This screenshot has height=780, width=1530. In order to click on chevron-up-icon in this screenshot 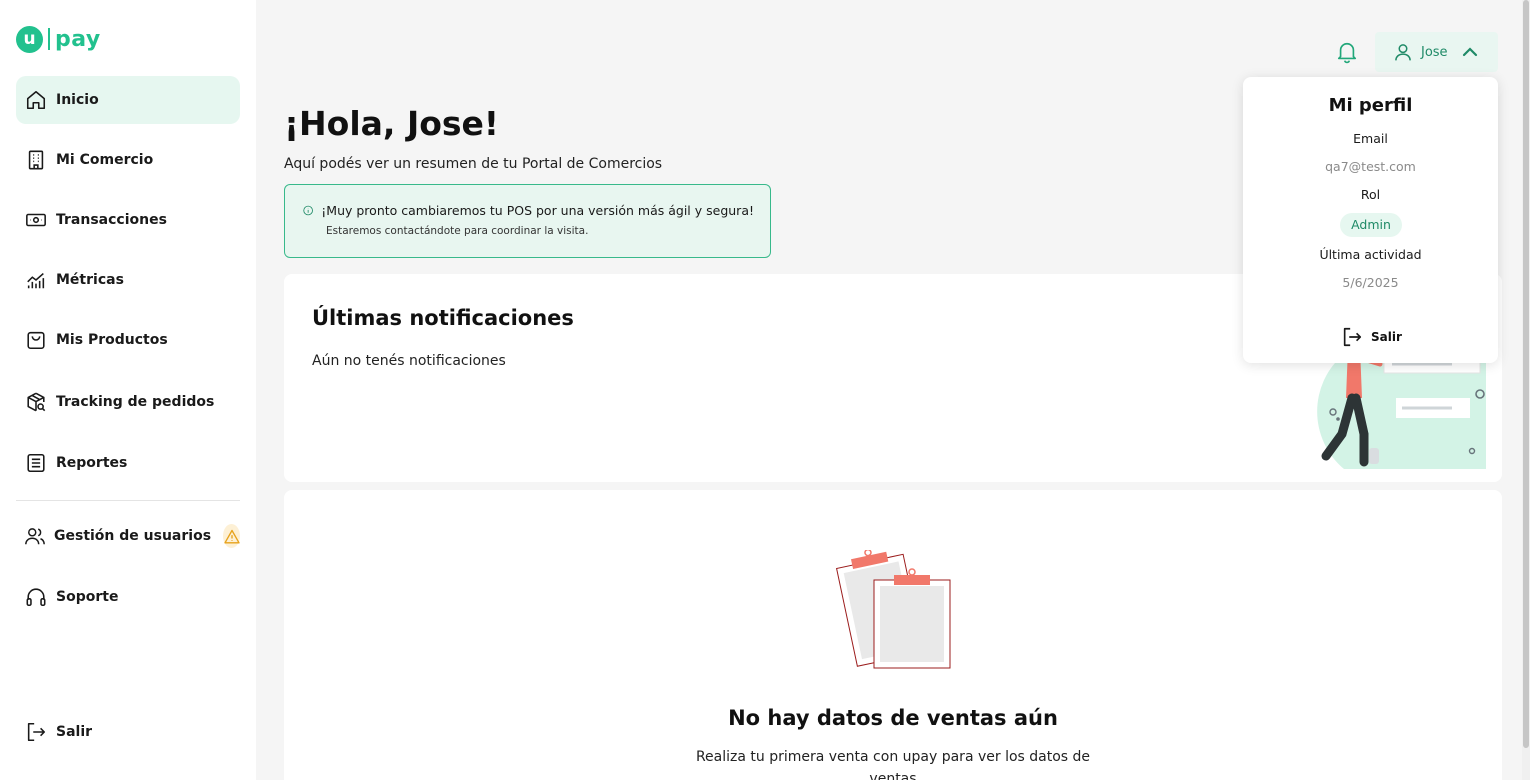, I will do `click(1469, 52)`.